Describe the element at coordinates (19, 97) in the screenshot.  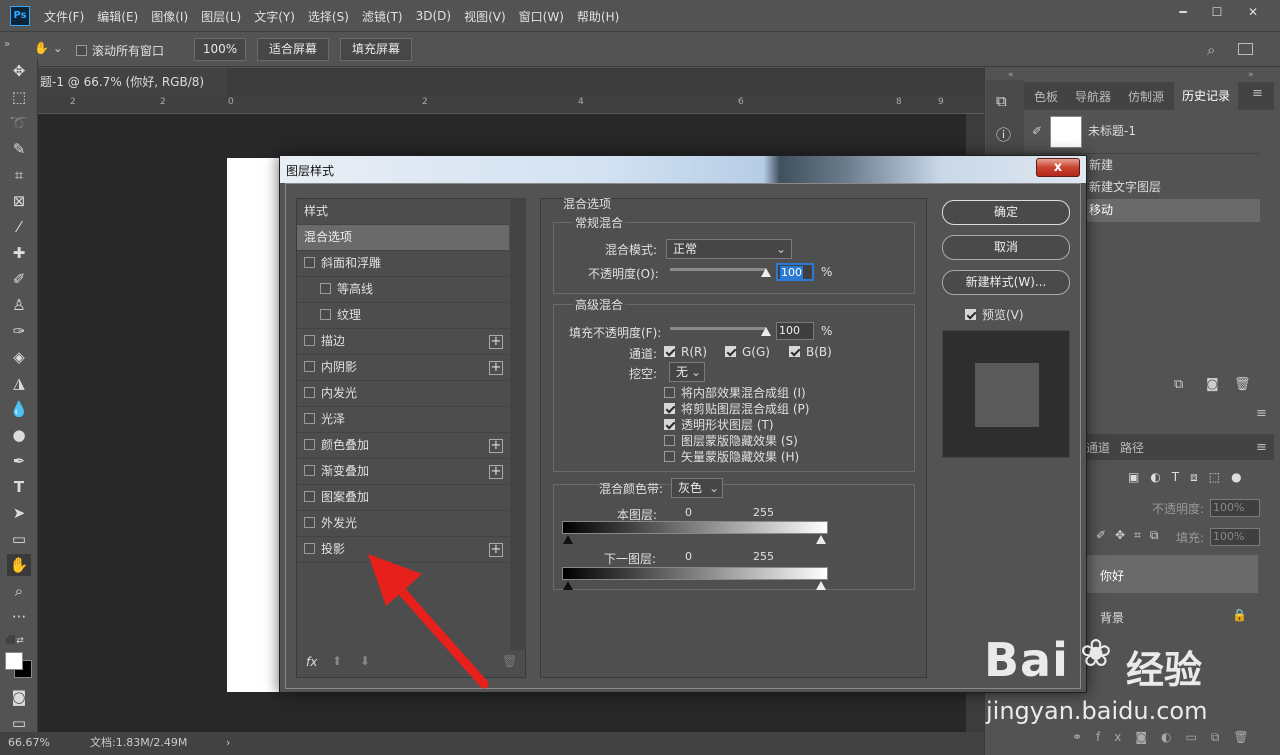
I see `marquee-tool-icon: ⬚` at that location.